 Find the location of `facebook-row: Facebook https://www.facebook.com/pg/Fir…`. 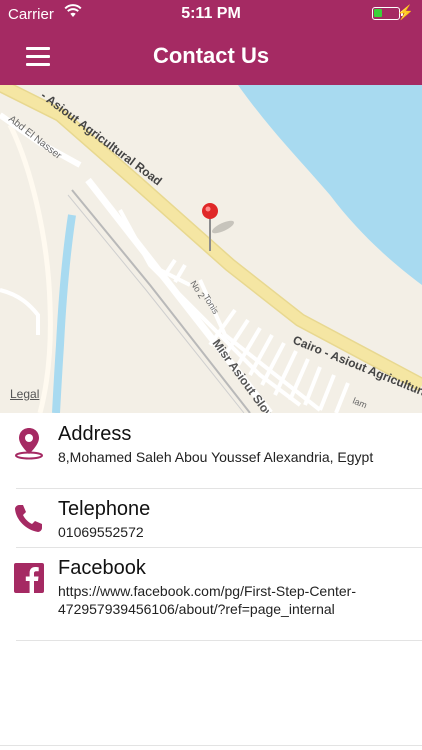

facebook-row: Facebook https://www.facebook.com/pg/Fir… is located at coordinates (218, 594).